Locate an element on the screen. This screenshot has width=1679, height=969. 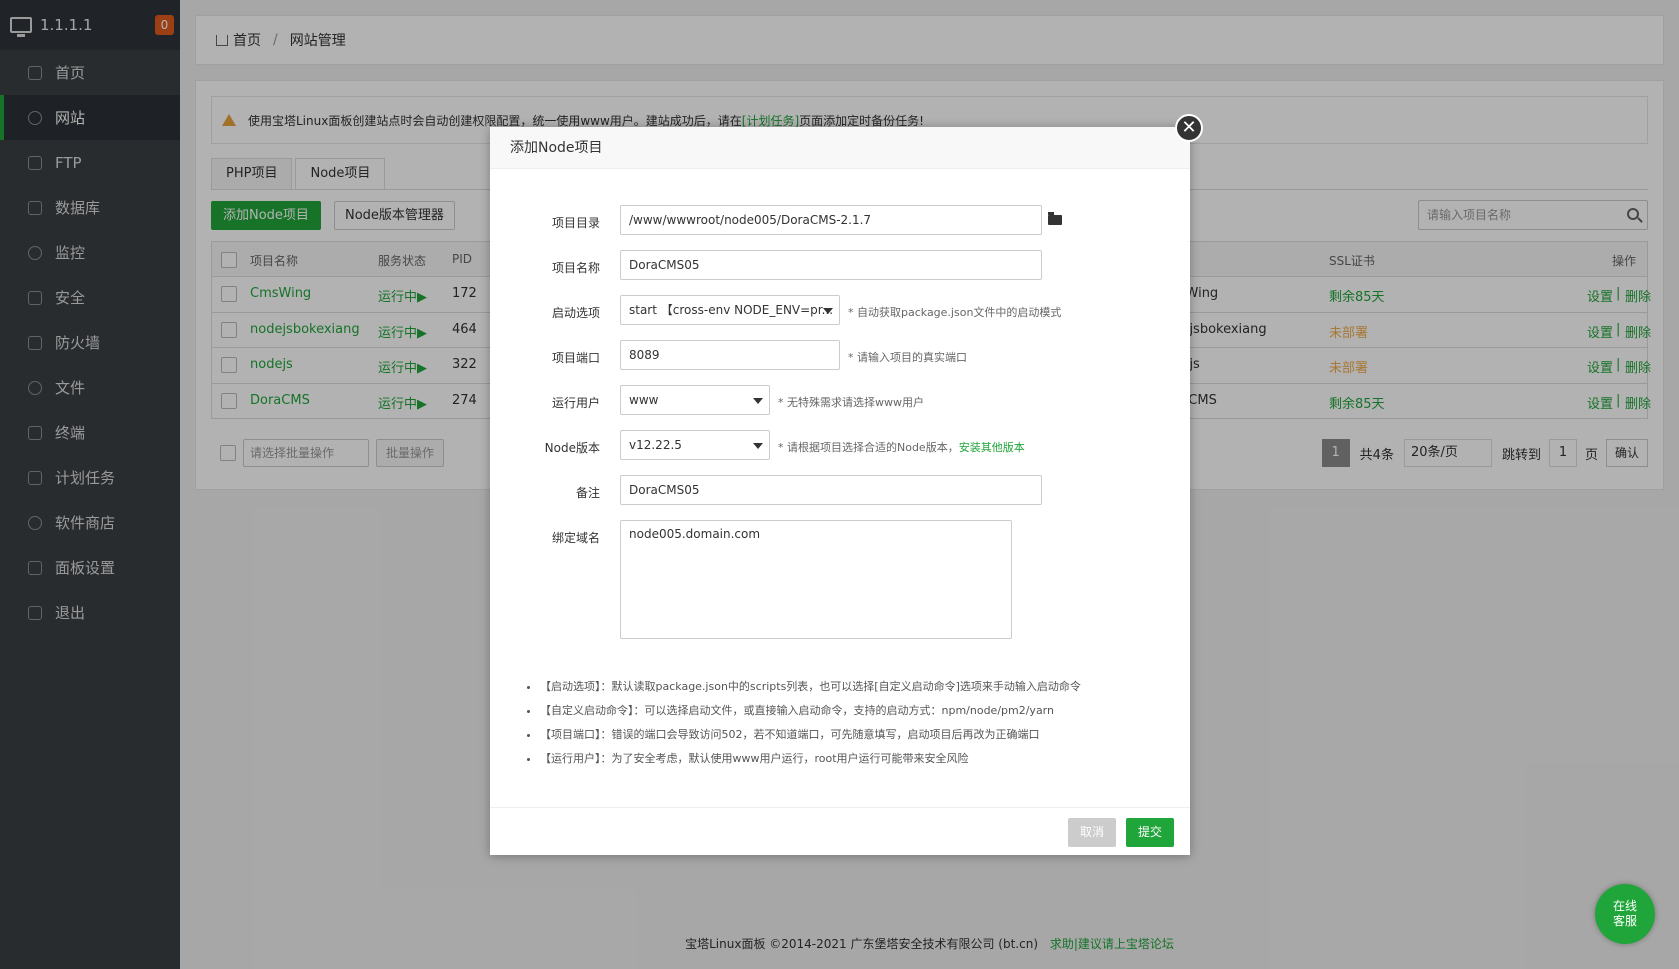
remark-input: DoraCMS05 is located at coordinates (831, 490).